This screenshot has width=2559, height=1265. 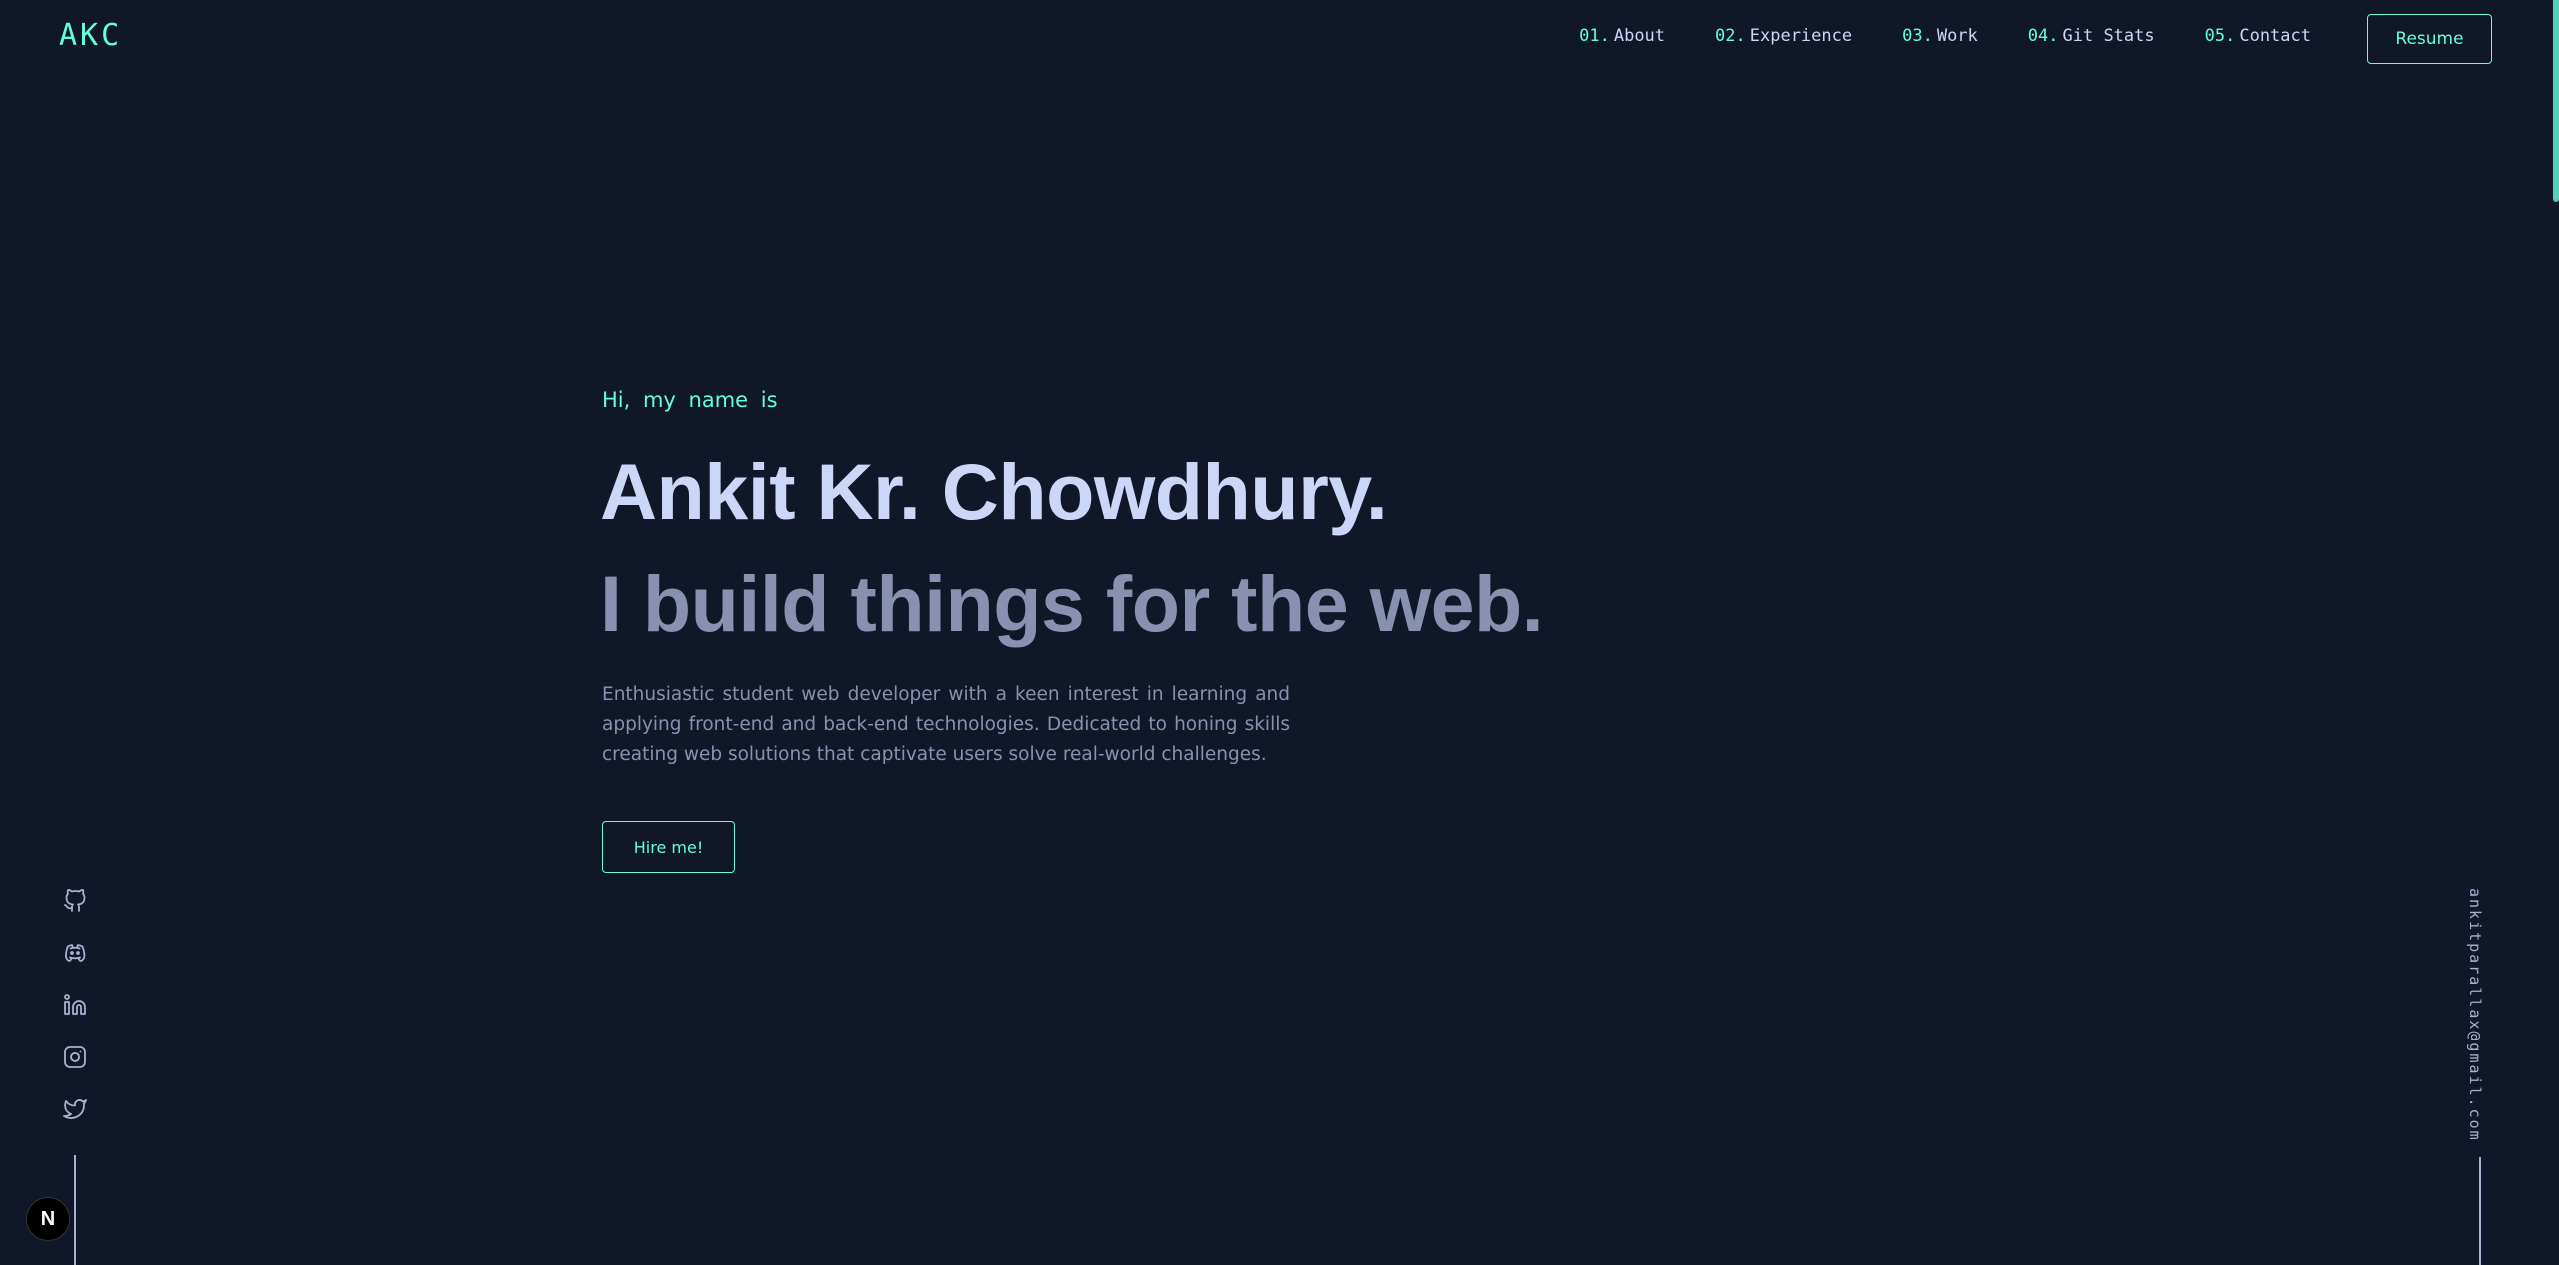 What do you see at coordinates (75, 1210) in the screenshot?
I see `social-divider-line` at bounding box center [75, 1210].